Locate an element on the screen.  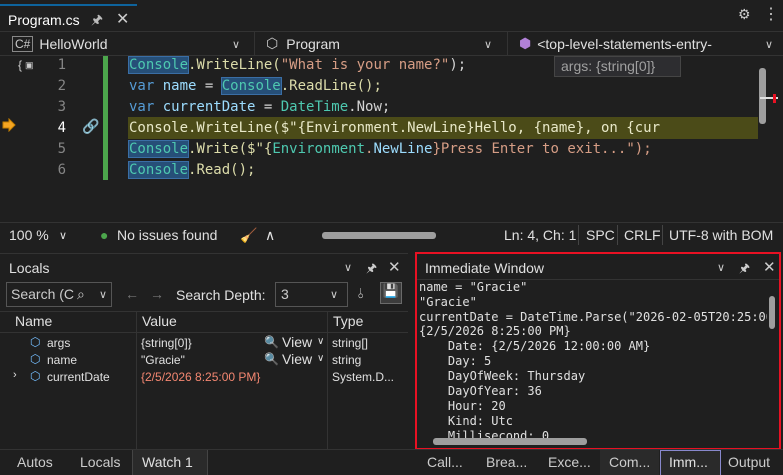
column-header-name: Name is located at coordinates (33, 323).